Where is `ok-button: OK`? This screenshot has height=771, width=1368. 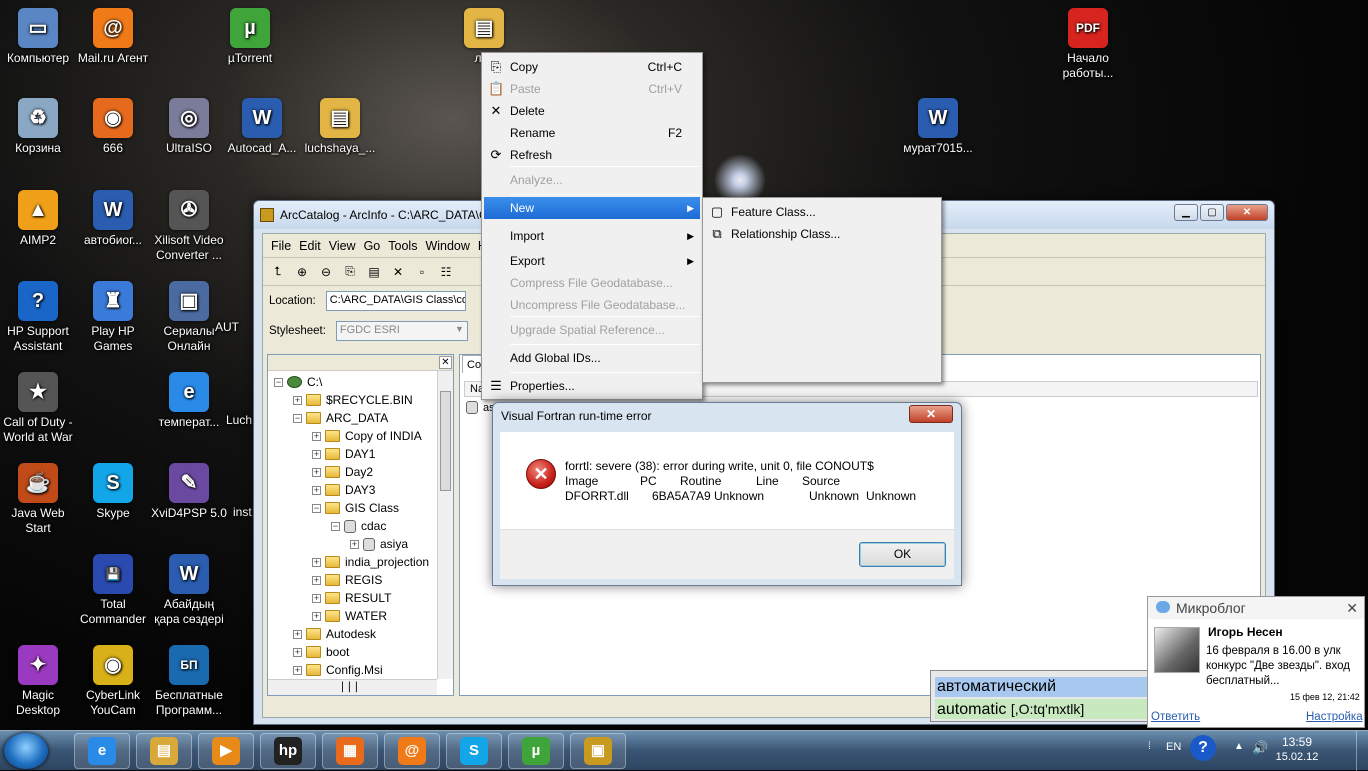
ok-button: OK is located at coordinates (902, 554).